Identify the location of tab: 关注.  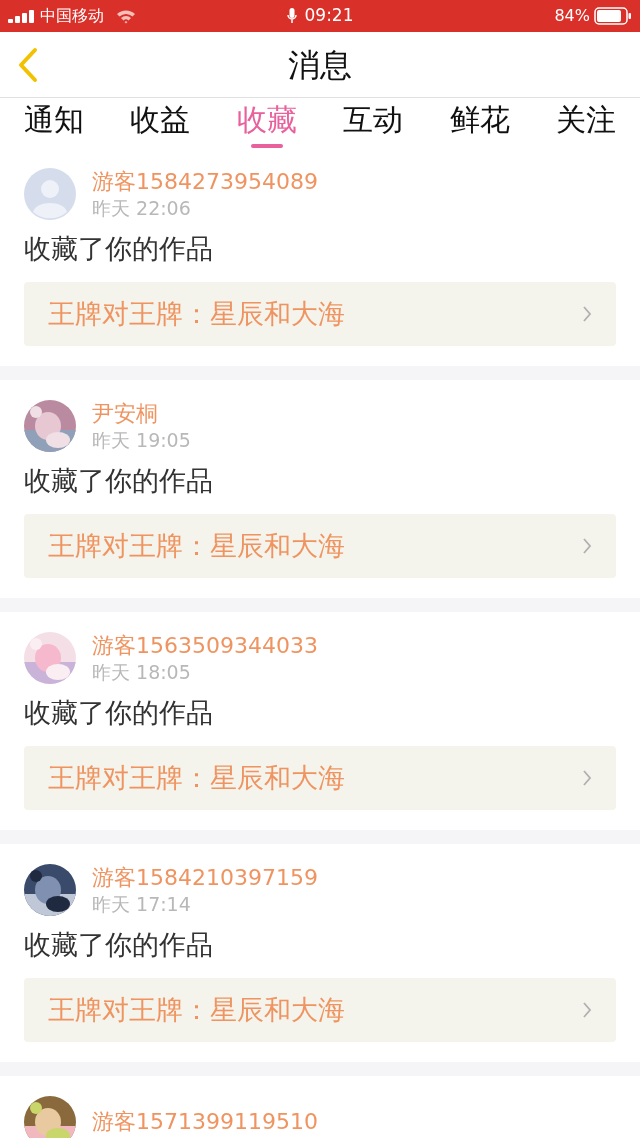
(585, 123).